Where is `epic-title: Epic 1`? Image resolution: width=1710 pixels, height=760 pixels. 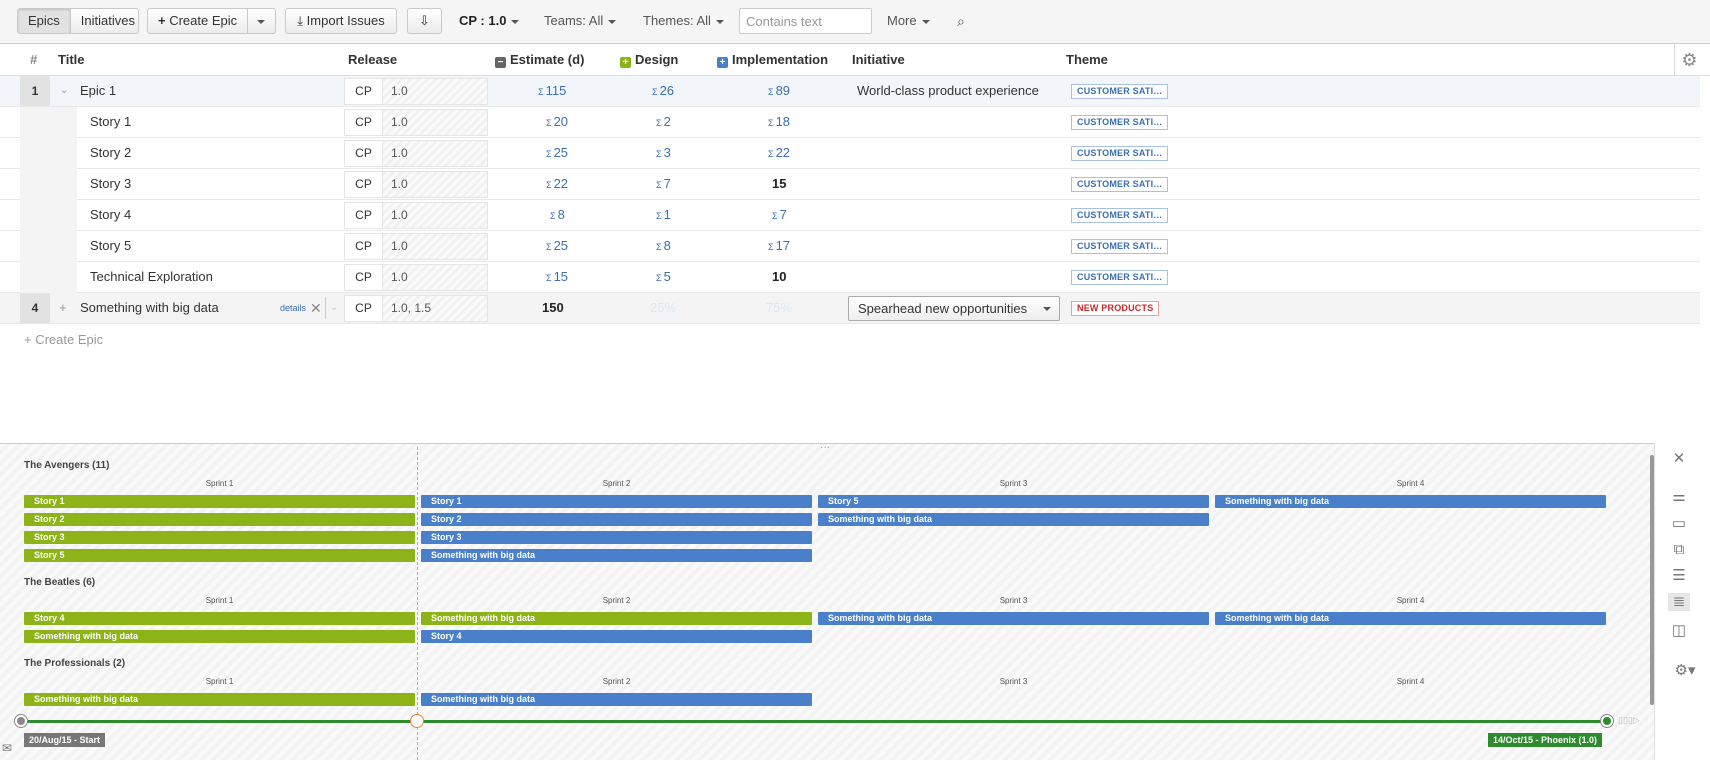 epic-title: Epic 1 is located at coordinates (98, 91).